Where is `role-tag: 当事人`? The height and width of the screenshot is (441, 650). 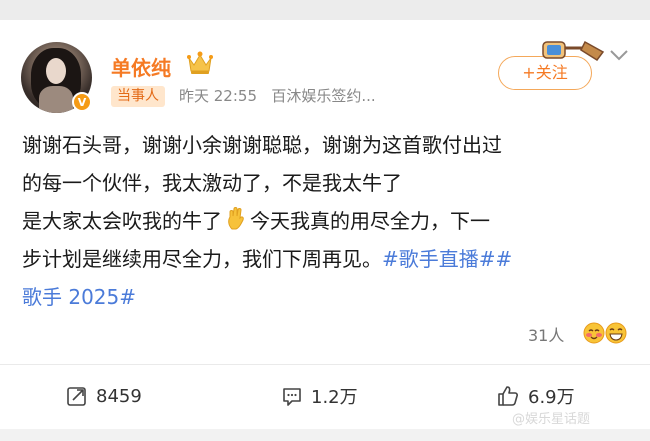 role-tag: 当事人 is located at coordinates (138, 96).